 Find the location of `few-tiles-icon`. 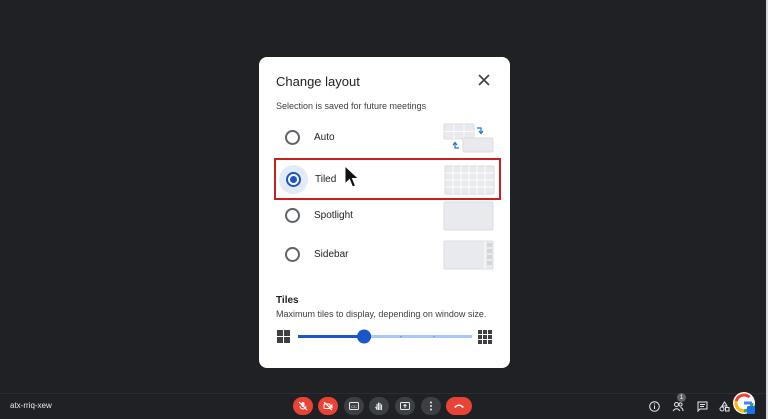

few-tiles-icon is located at coordinates (283, 336).